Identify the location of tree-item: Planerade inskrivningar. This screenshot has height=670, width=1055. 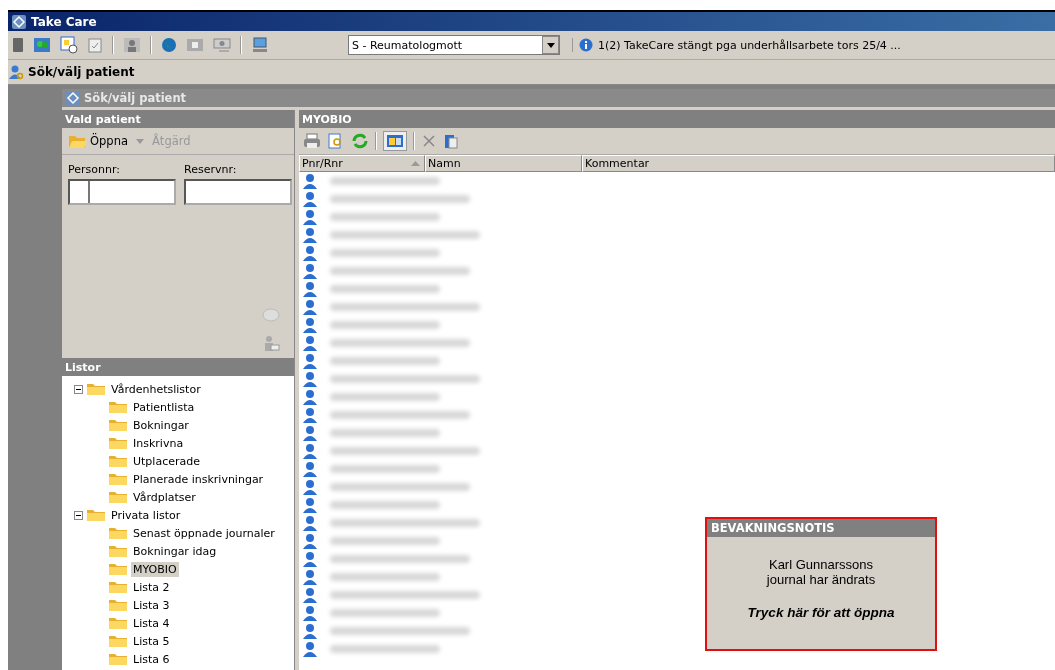
(198, 479).